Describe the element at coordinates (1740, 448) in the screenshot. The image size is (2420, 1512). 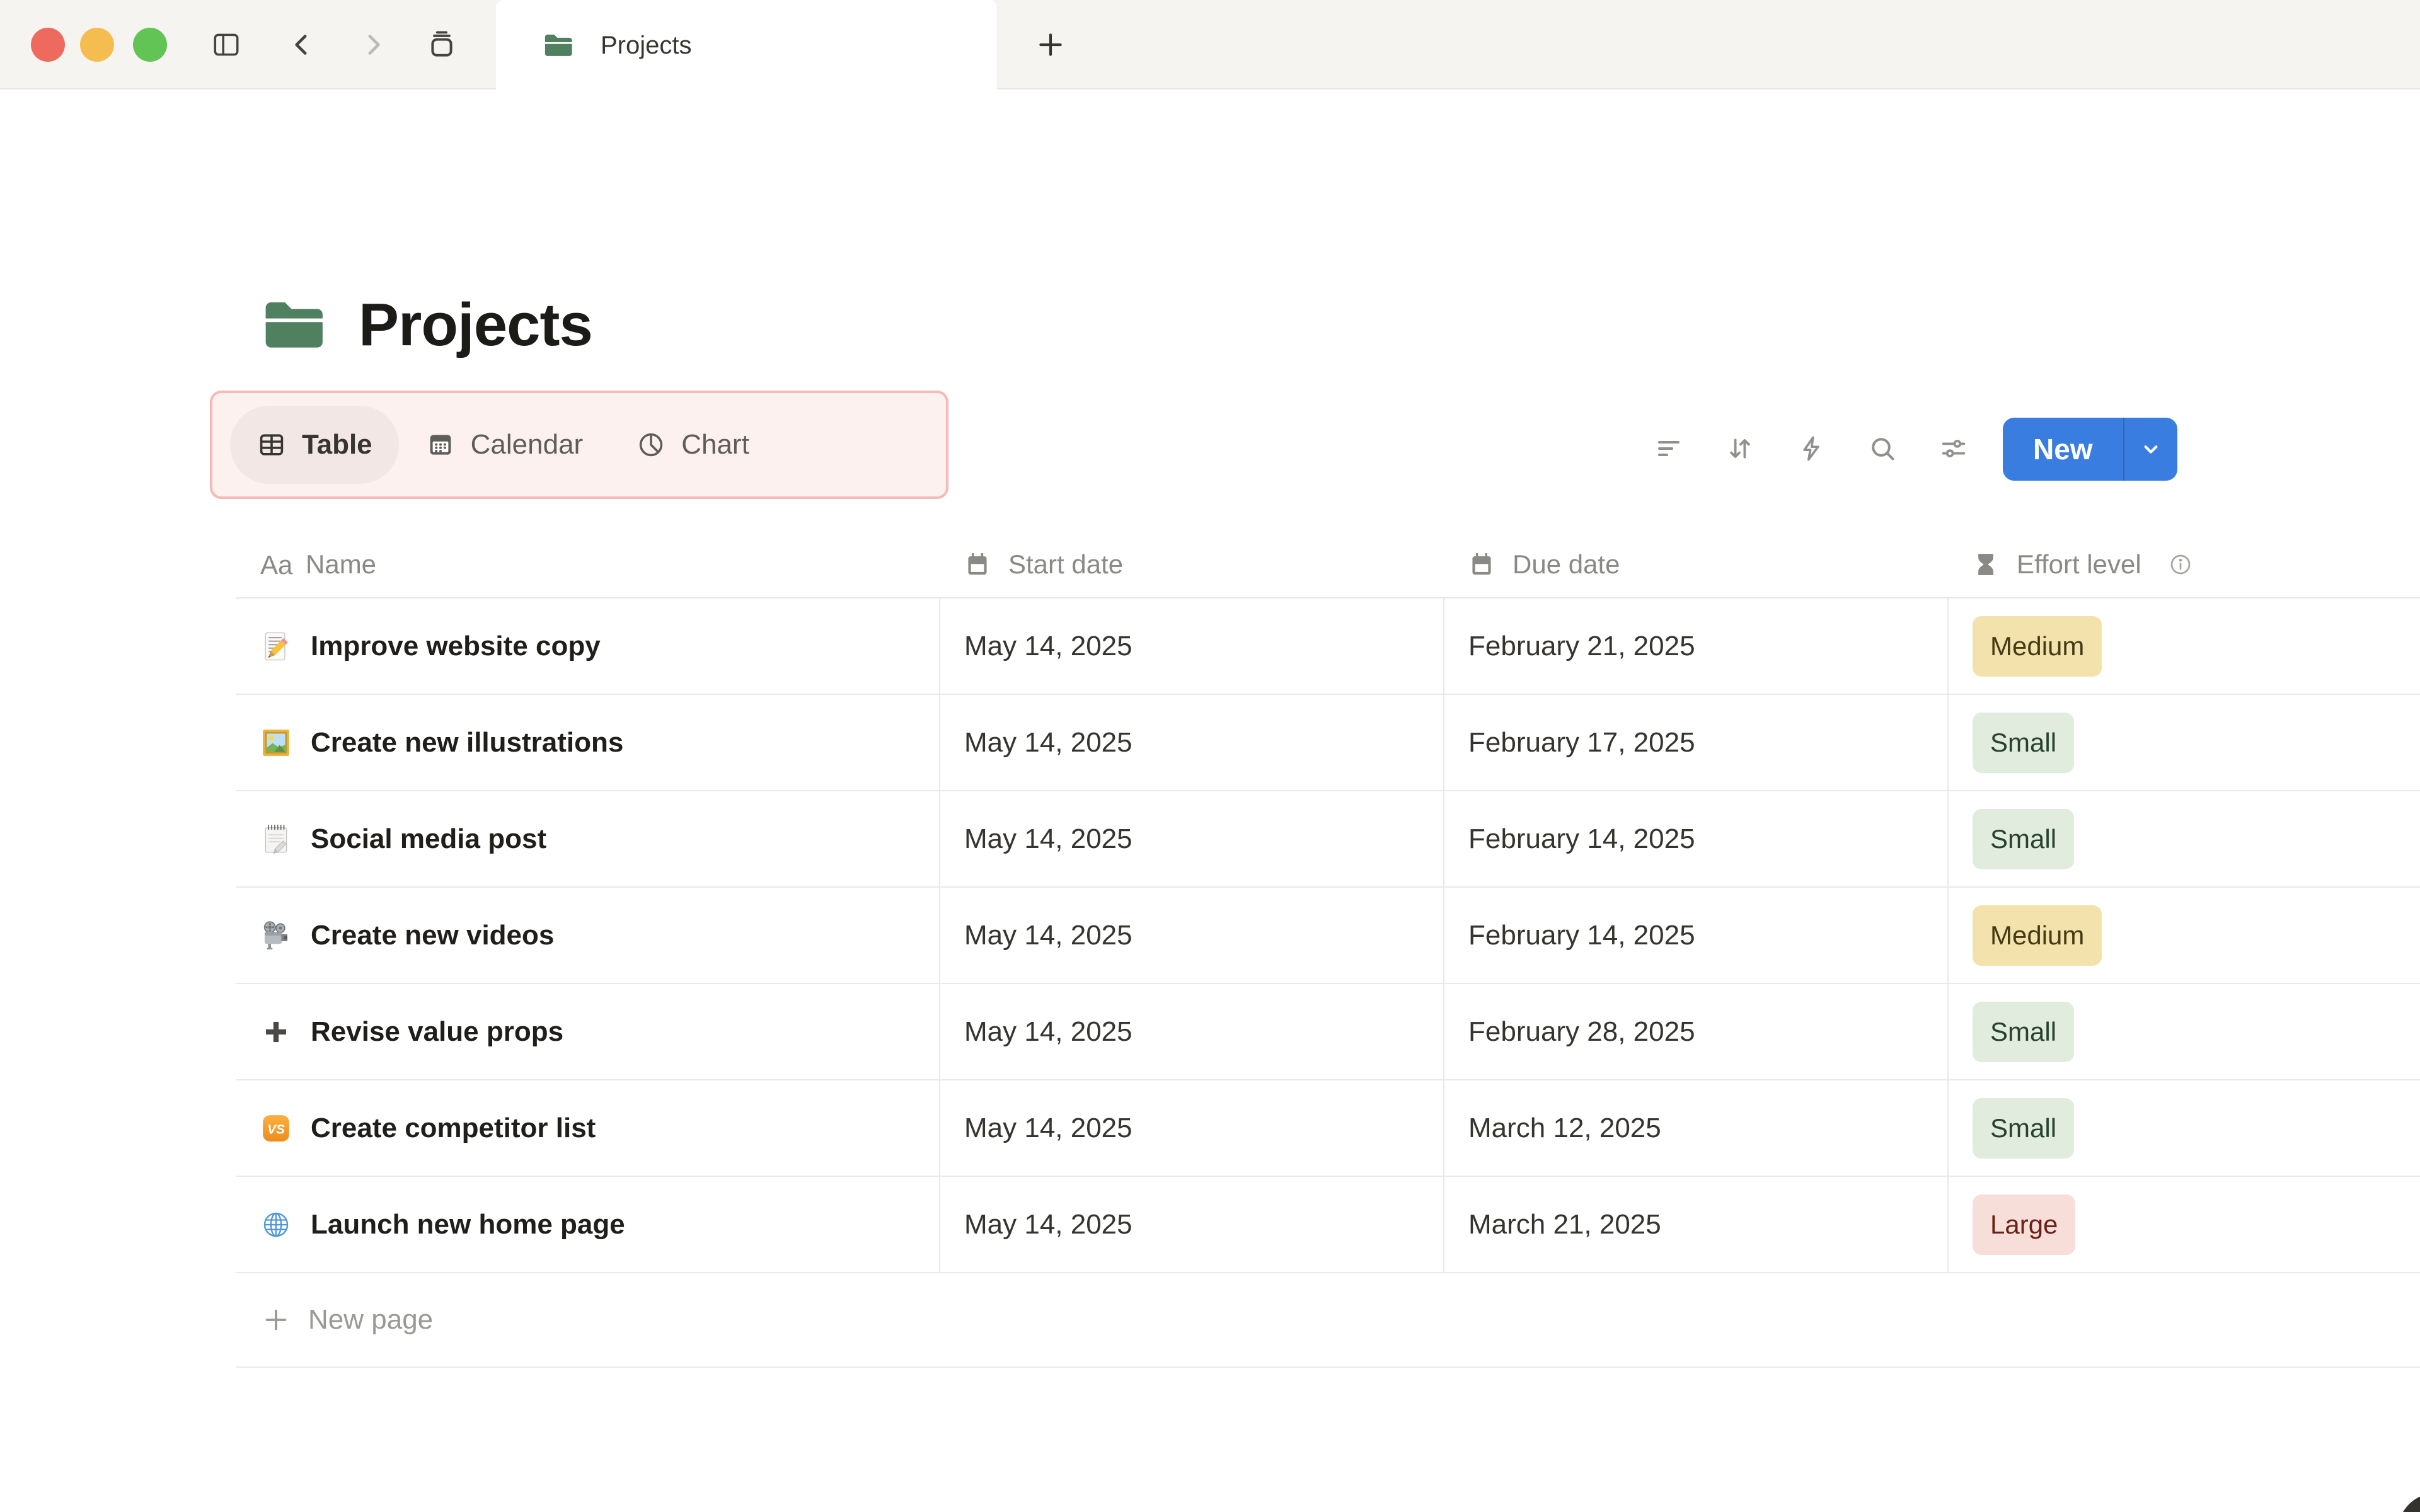
I see `sort-icon` at that location.